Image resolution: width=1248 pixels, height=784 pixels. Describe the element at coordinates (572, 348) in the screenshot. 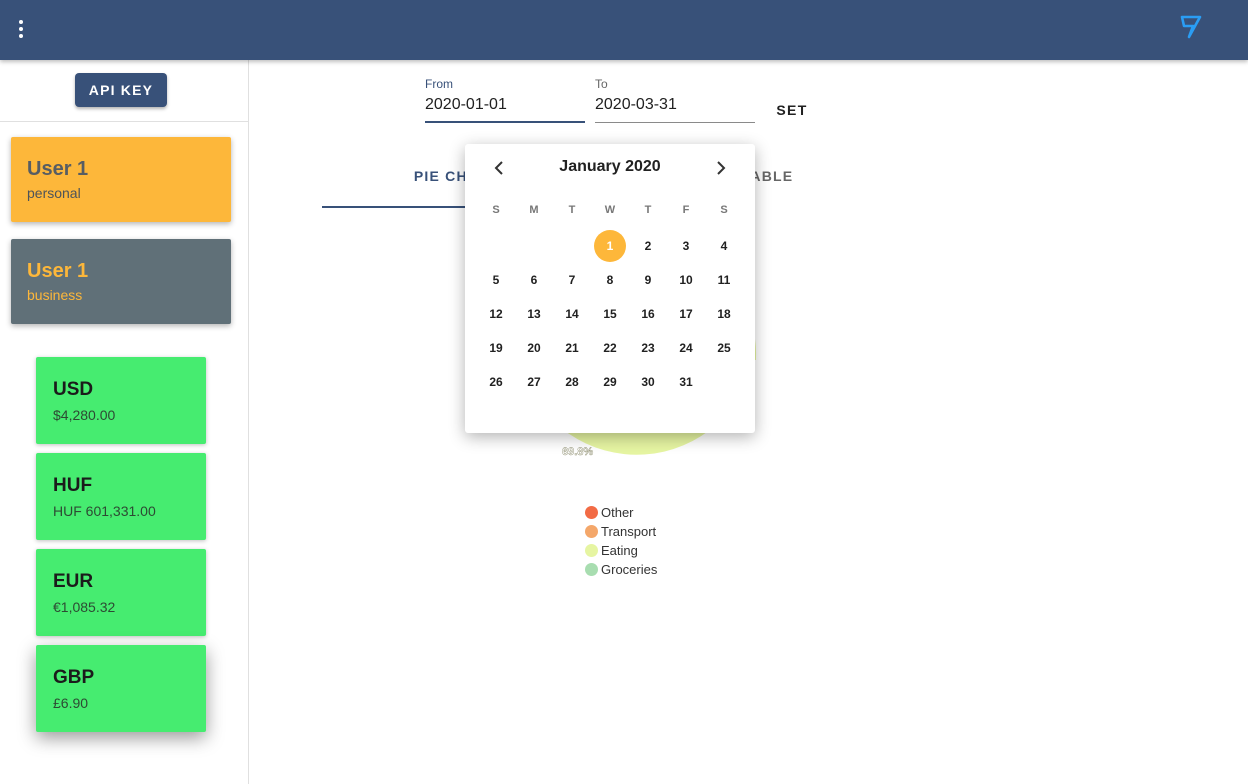

I see `day-cell: 21` at that location.